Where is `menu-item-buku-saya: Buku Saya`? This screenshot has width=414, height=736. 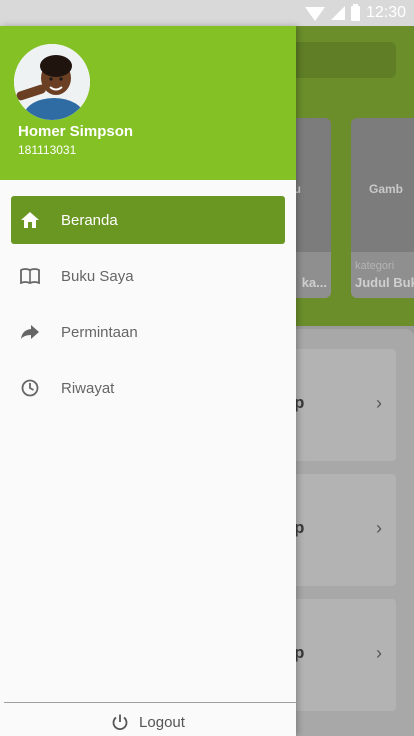
menu-item-buku-saya: Buku Saya is located at coordinates (148, 276).